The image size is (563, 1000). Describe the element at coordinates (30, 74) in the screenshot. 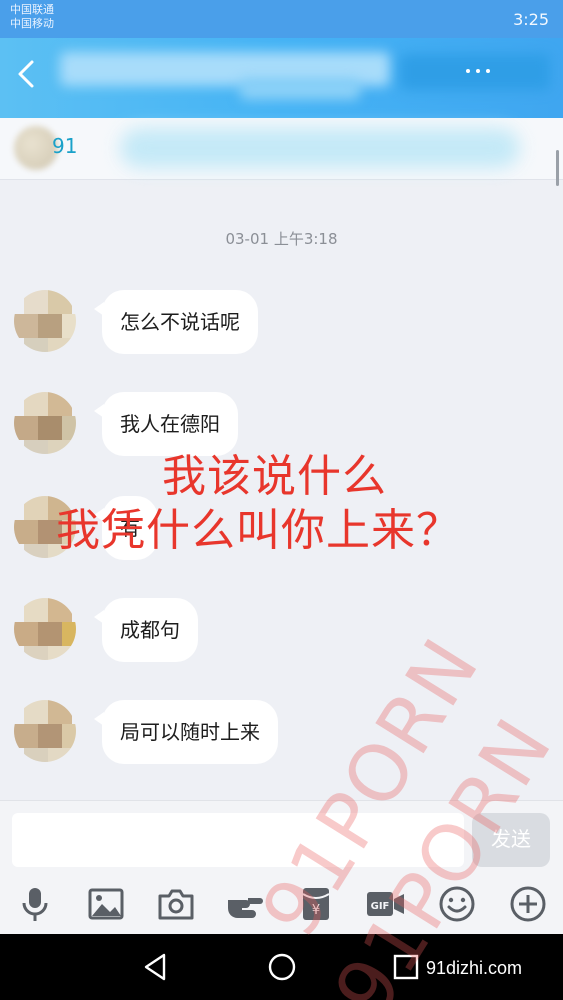

I see `back-arrow-icon` at that location.